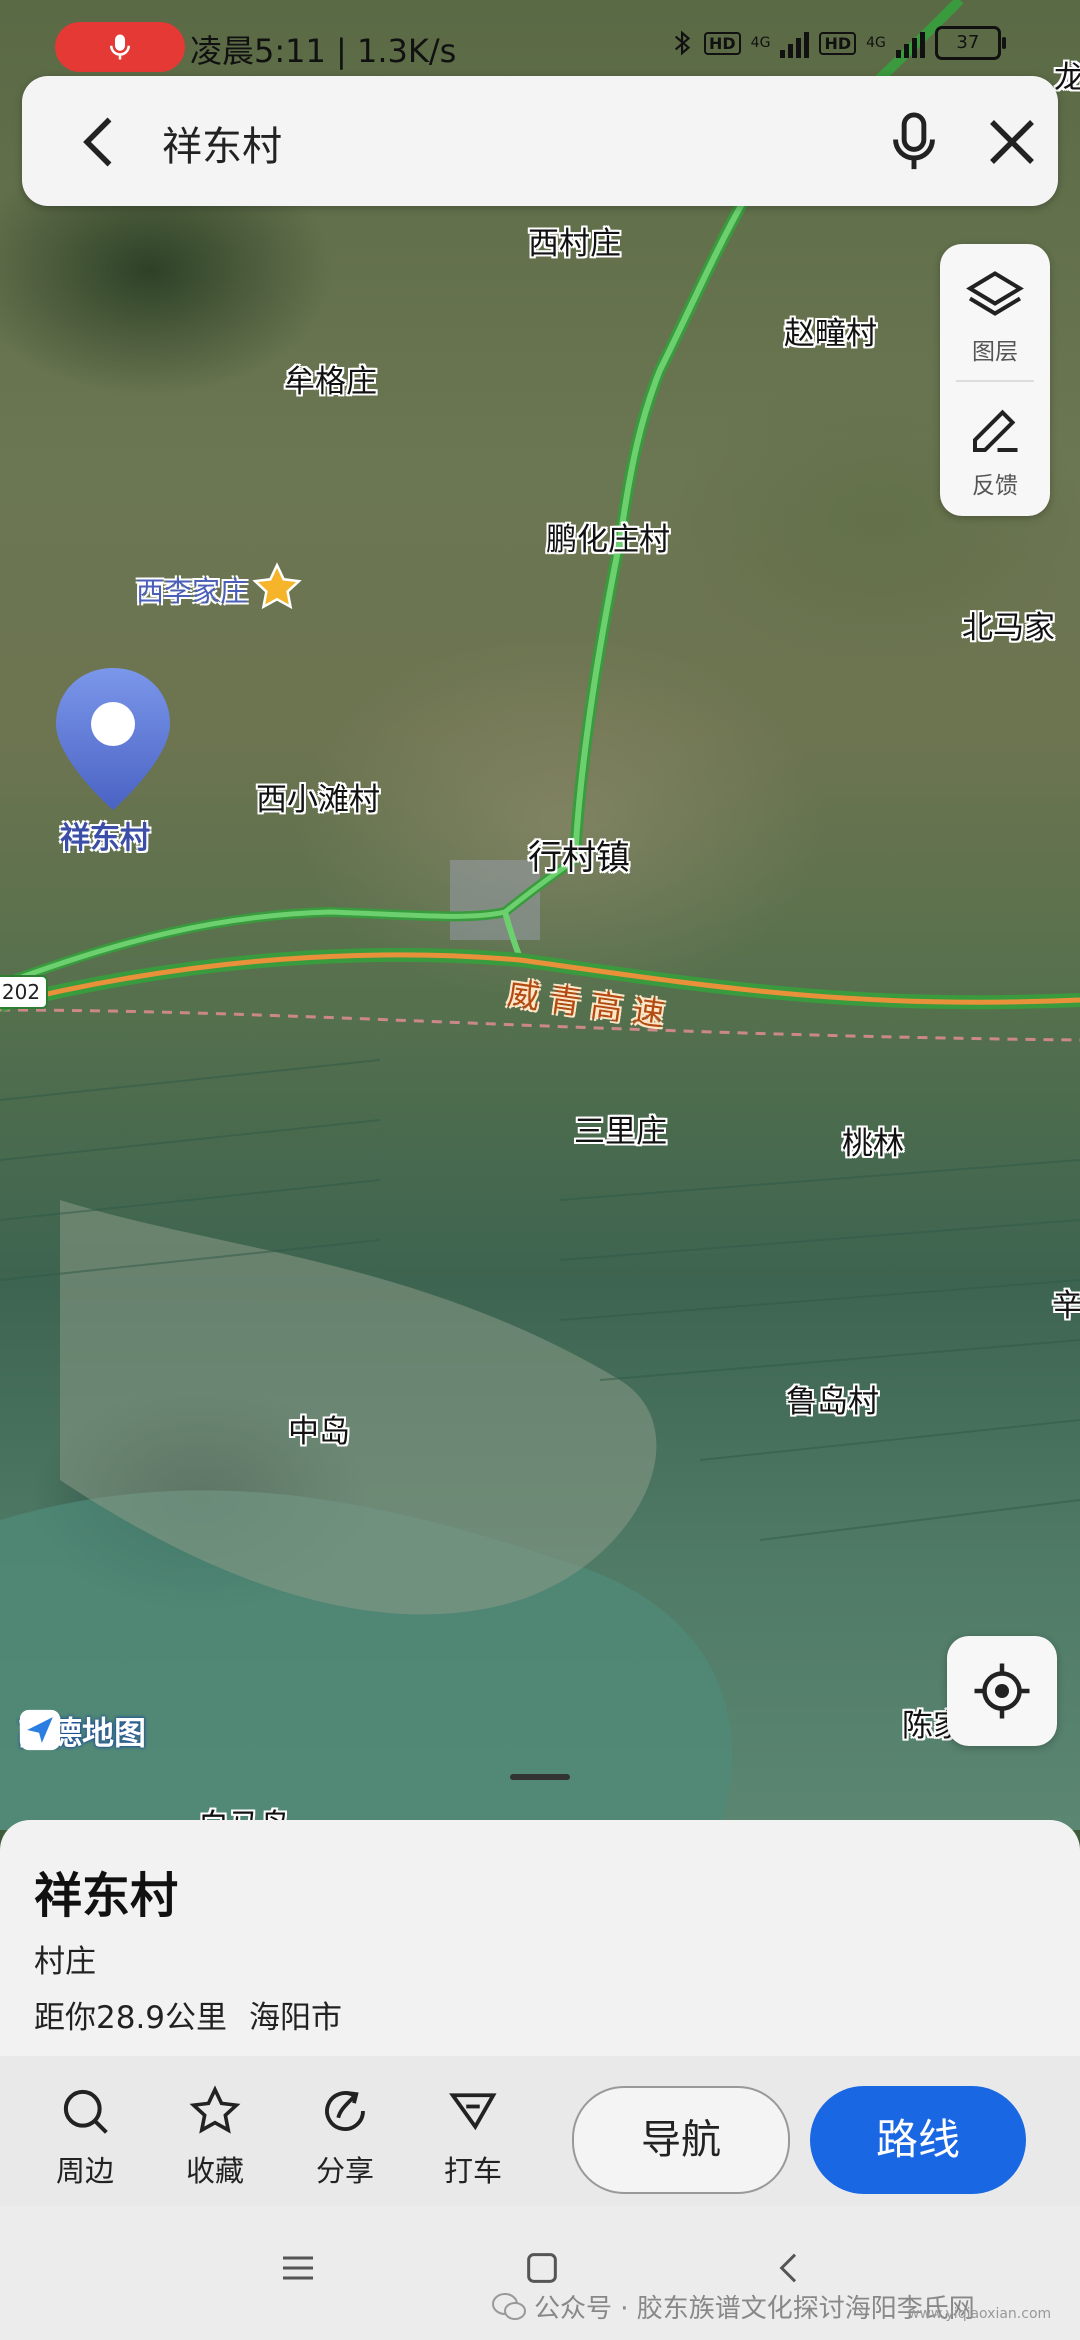  I want to click on back-nav-icon, so click(790, 2268).